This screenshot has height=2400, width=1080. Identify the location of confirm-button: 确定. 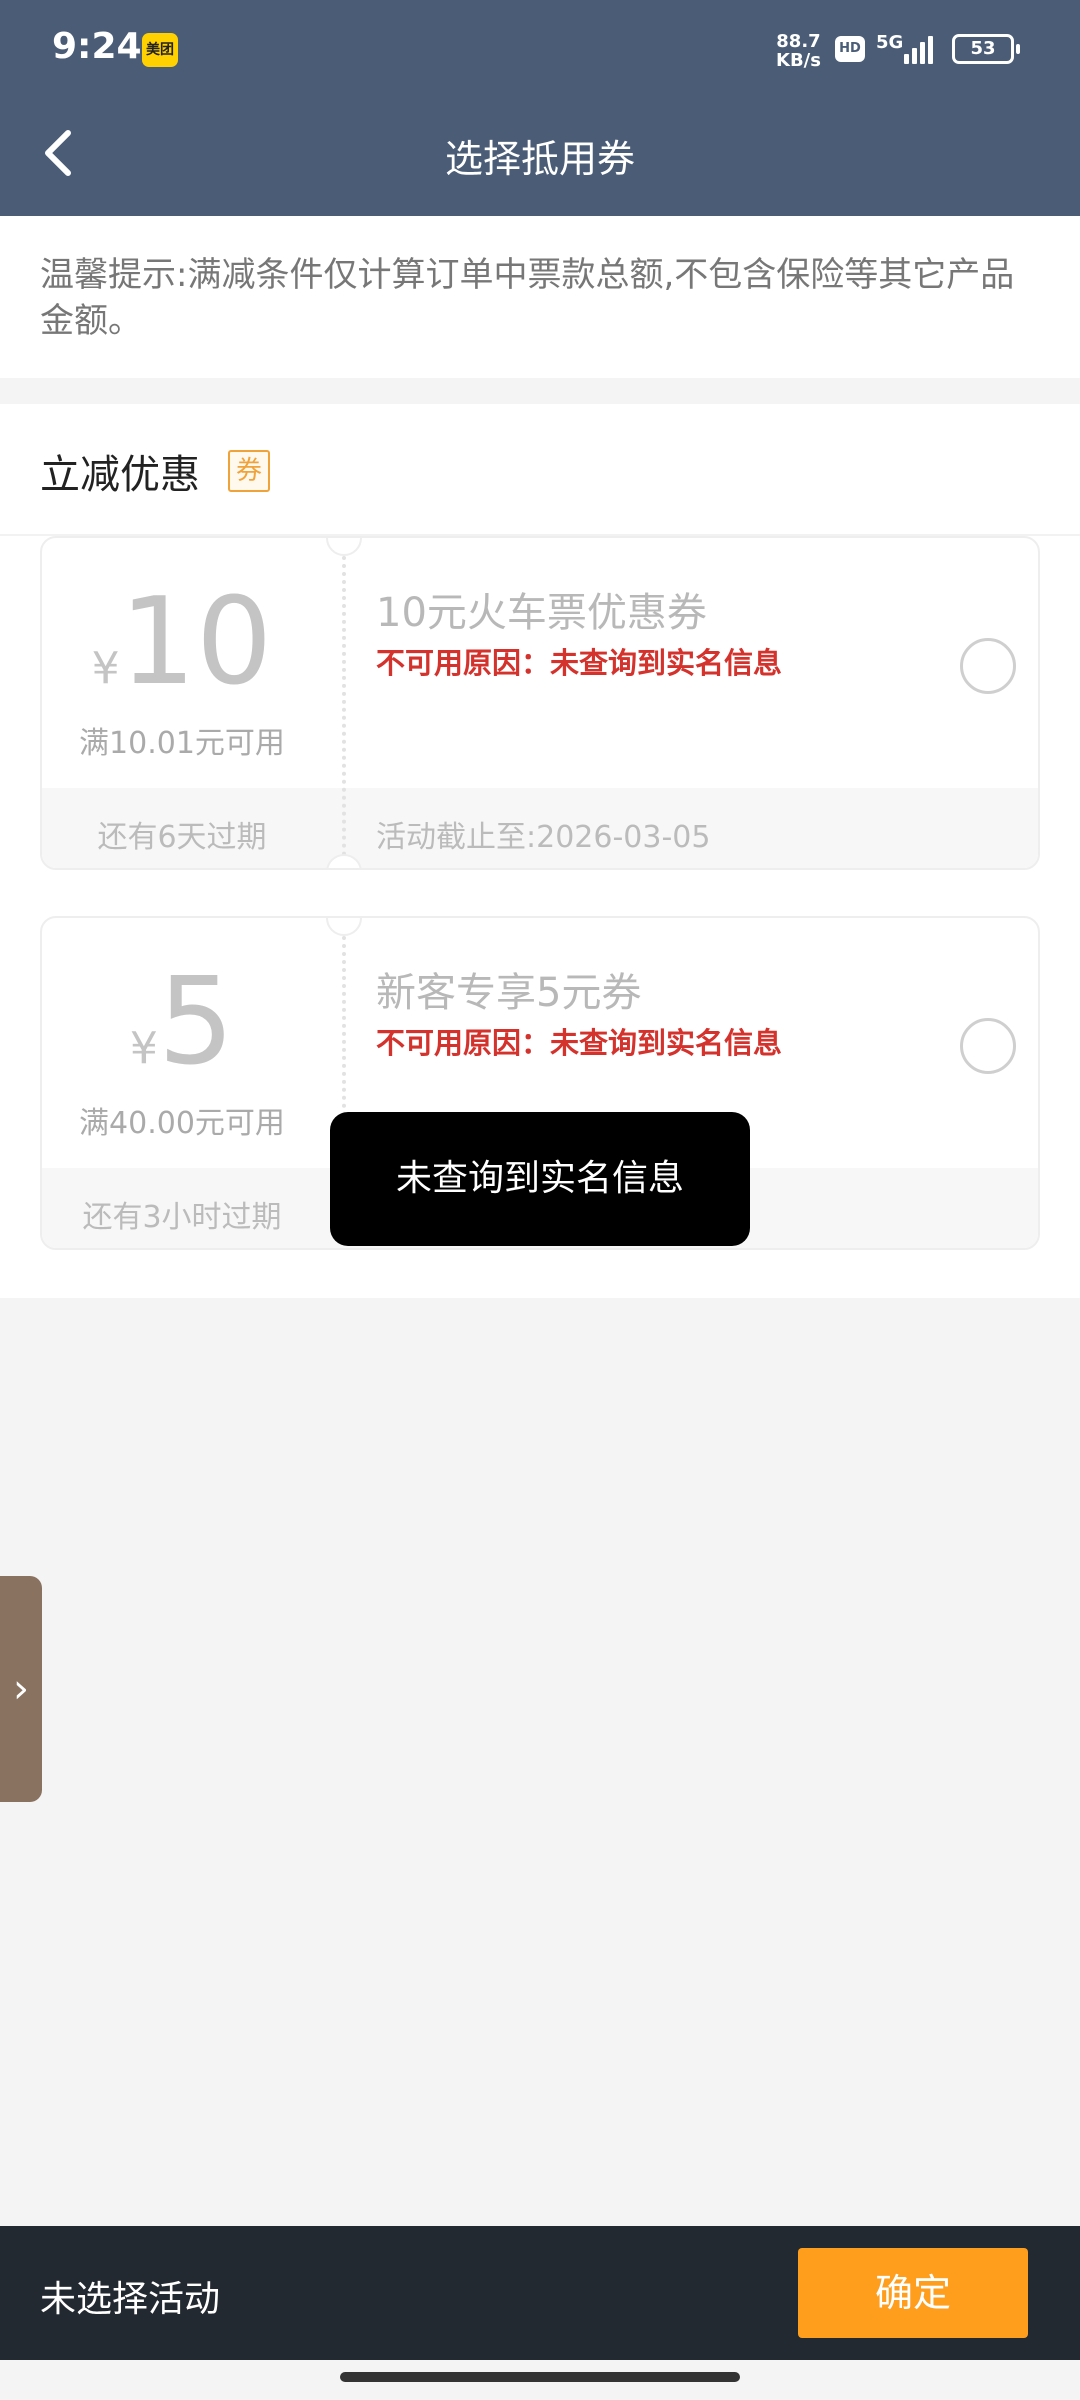
(913, 2293).